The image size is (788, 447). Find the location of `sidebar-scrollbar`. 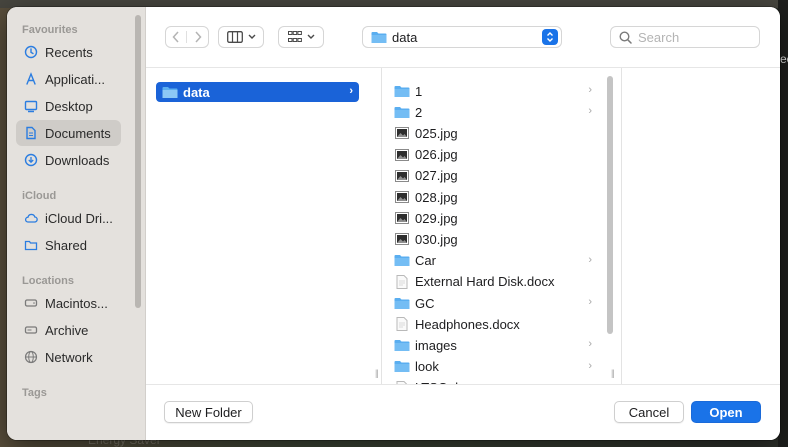

sidebar-scrollbar is located at coordinates (138, 161).